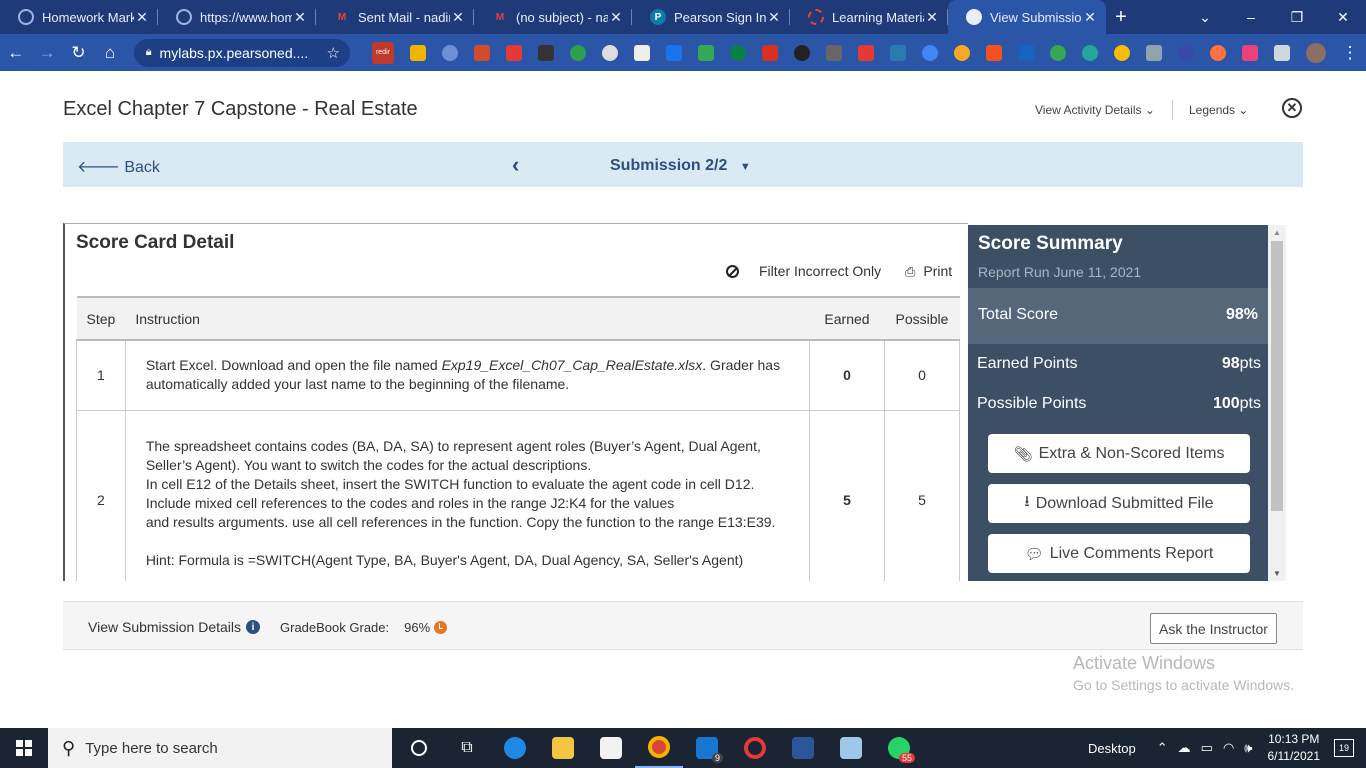 Image resolution: width=1366 pixels, height=768 pixels. I want to click on address-bar: 🔒︎ mylabs.px.pearsoned.... ☆, so click(241, 52).